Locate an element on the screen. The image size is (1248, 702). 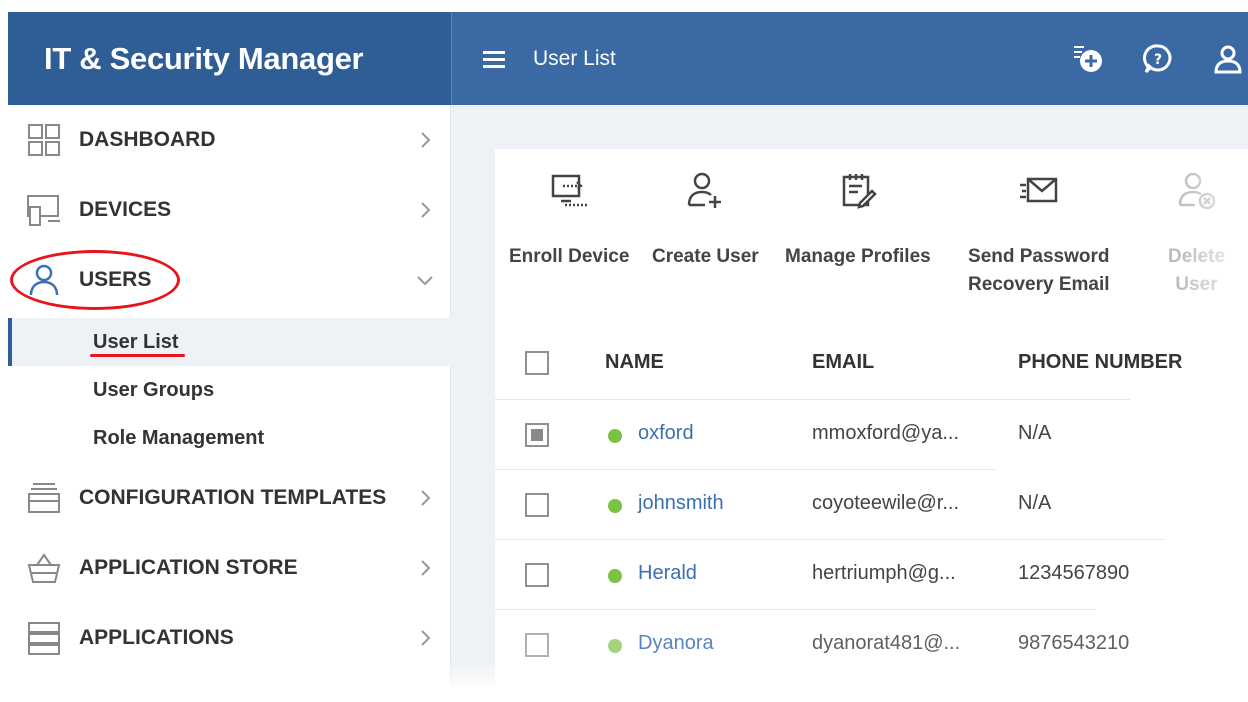
delete-user-icon is located at coordinates (1197, 191).